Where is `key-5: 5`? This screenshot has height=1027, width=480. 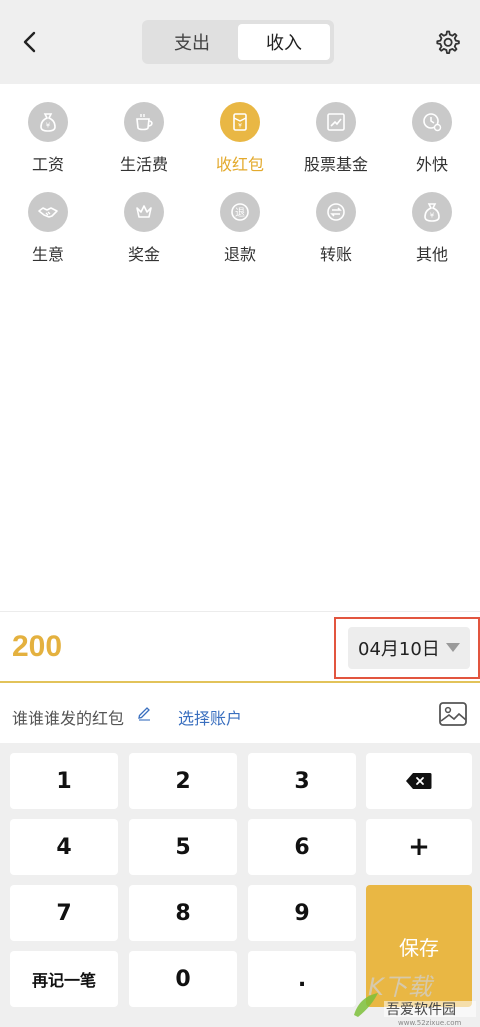 key-5: 5 is located at coordinates (183, 847).